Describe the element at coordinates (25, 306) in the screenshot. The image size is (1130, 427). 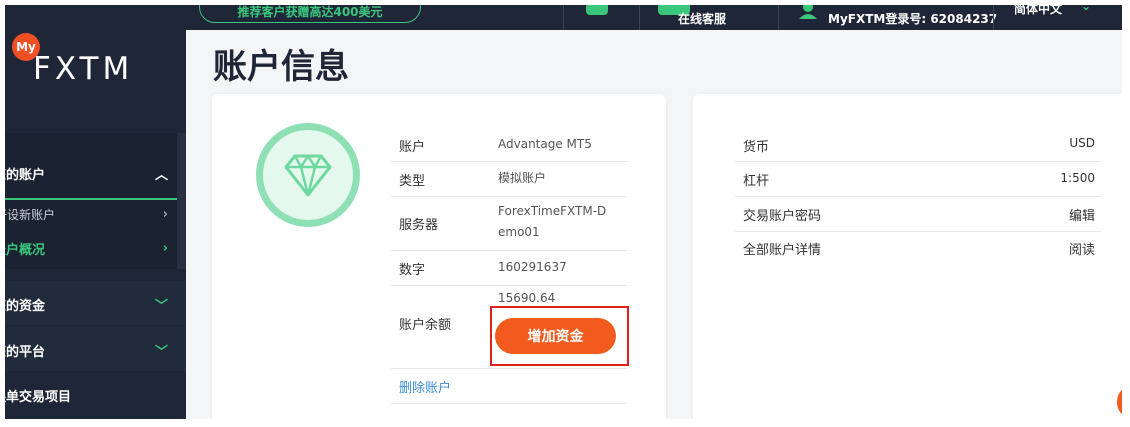
I see `sidebar-item-label: 您的资金` at that location.